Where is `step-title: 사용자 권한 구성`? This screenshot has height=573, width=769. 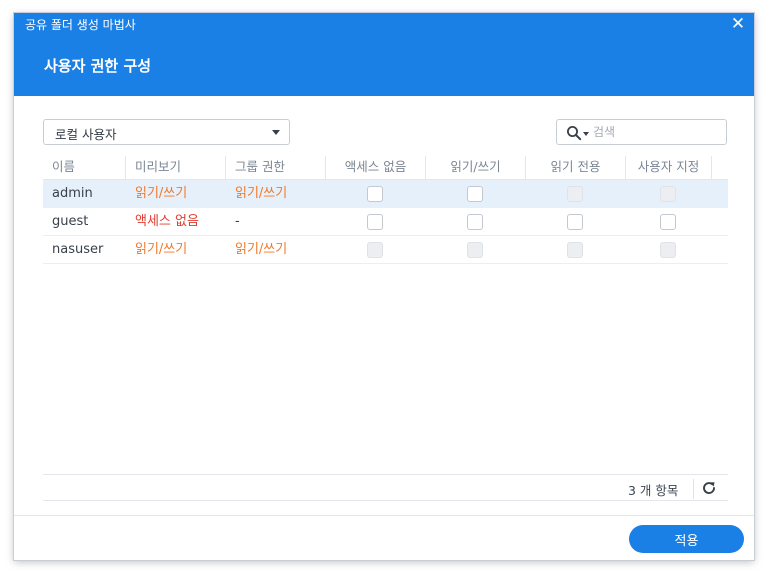 step-title: 사용자 권한 구성 is located at coordinates (98, 66).